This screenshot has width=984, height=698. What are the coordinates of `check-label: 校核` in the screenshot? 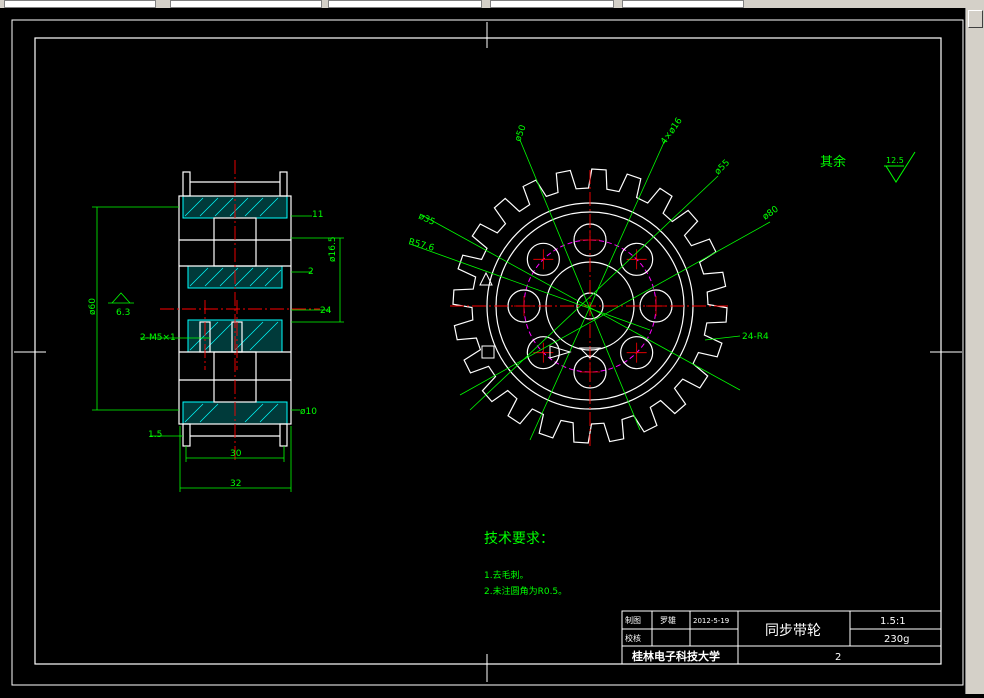 It's located at (633, 638).